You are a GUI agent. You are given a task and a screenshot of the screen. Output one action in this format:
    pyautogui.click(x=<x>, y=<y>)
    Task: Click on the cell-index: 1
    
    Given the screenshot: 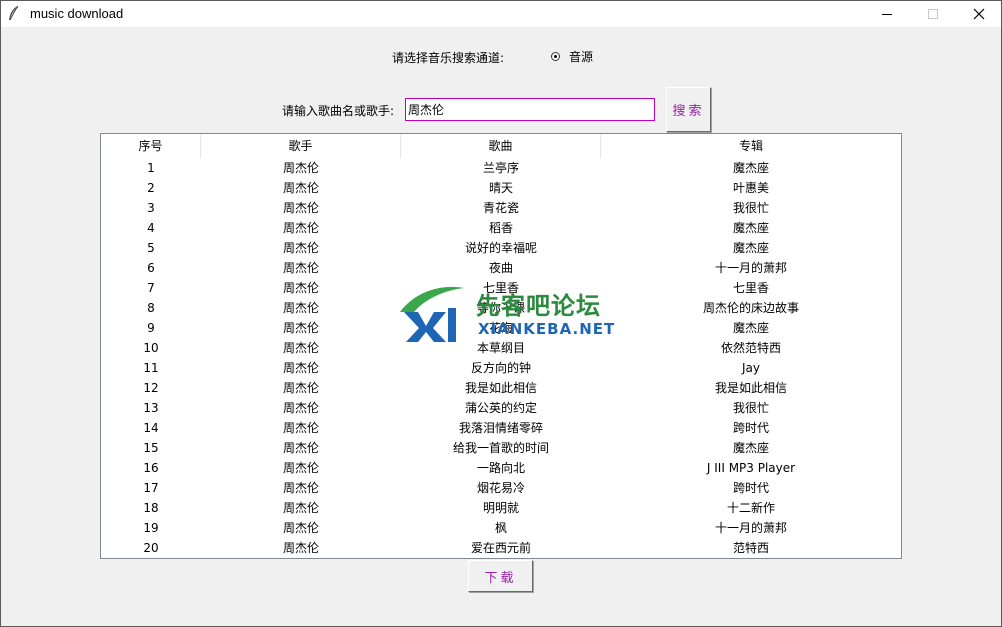 What is the action you would take?
    pyautogui.click(x=151, y=168)
    